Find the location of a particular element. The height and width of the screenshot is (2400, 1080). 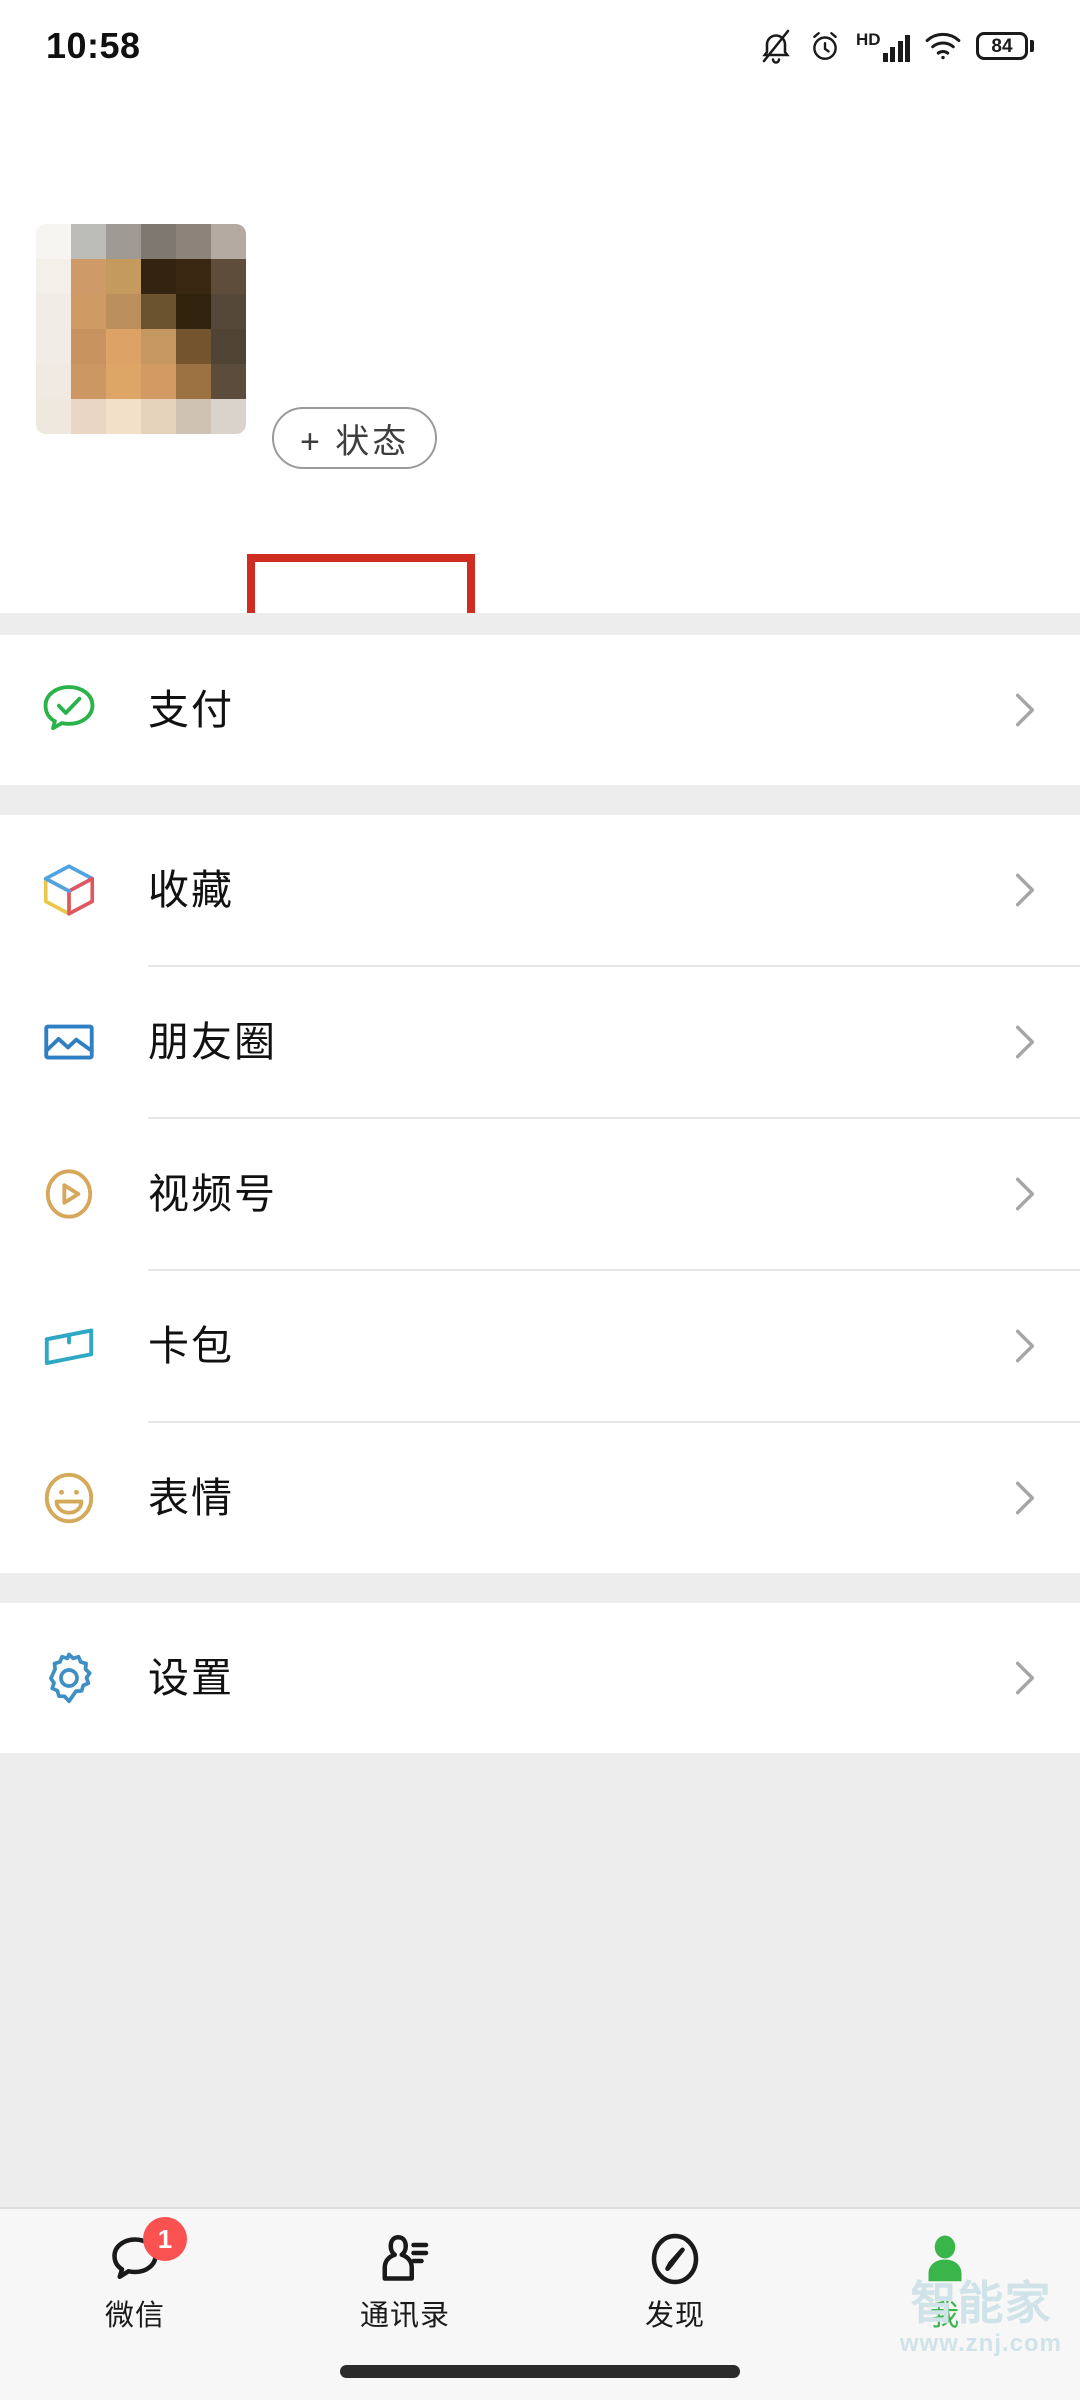

menu-group-settings: 设置 is located at coordinates (540, 1678).